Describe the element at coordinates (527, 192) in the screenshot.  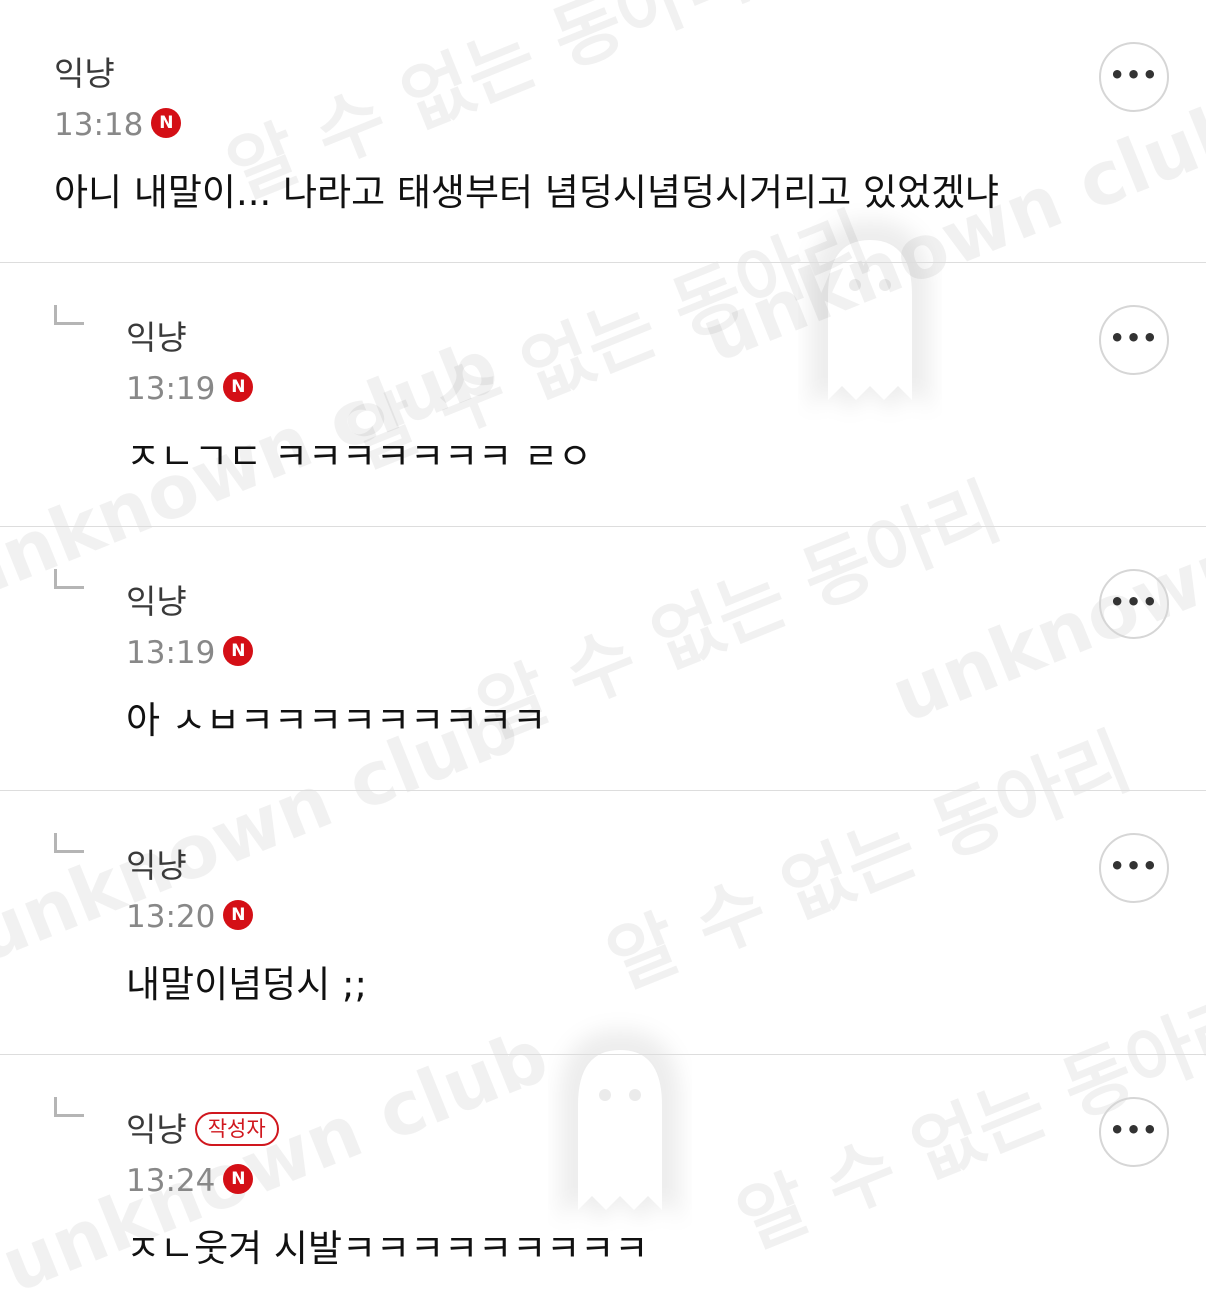
I see `comment-text: 아니 내말이... 나라고 태생부터 념덩시념덩시거리고 있었겠냐` at that location.